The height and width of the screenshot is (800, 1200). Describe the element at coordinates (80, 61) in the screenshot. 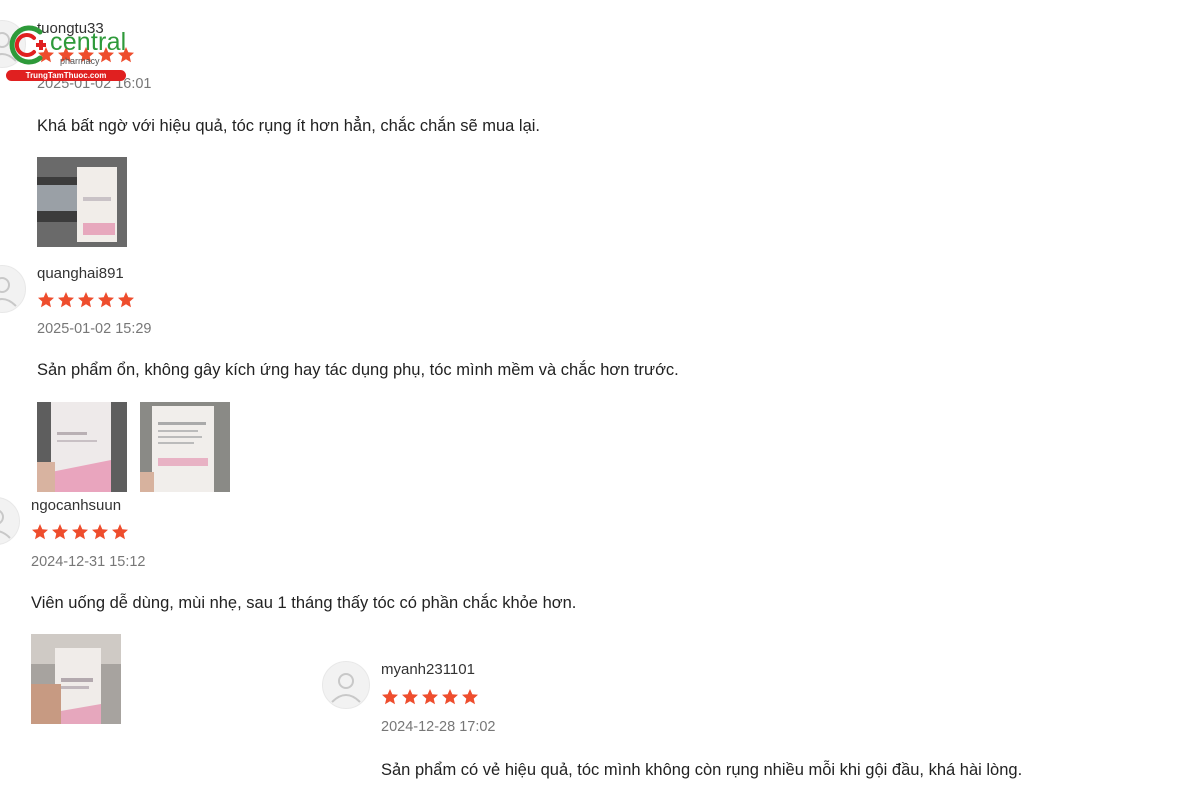

I see `brand-tagline: pharmacy` at that location.